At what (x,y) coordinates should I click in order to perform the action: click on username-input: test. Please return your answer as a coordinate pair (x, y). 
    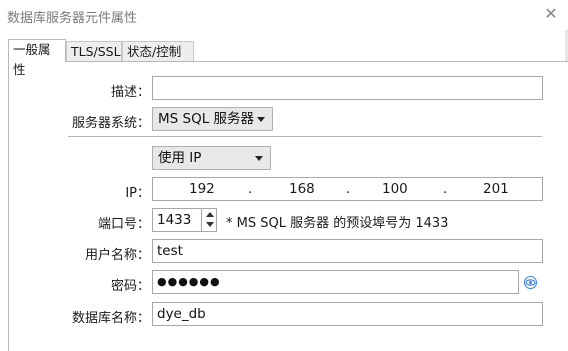
    Looking at the image, I should click on (347, 251).